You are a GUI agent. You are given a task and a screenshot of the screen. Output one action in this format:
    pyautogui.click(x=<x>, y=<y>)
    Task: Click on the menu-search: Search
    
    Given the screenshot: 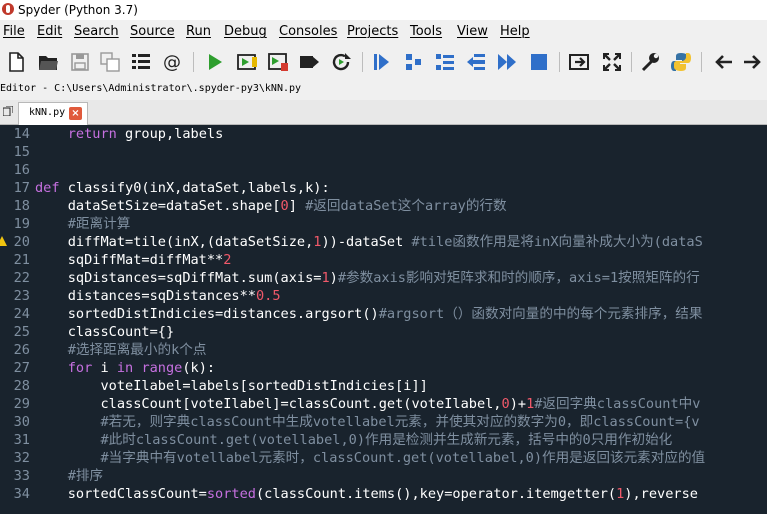 What is the action you would take?
    pyautogui.click(x=96, y=31)
    